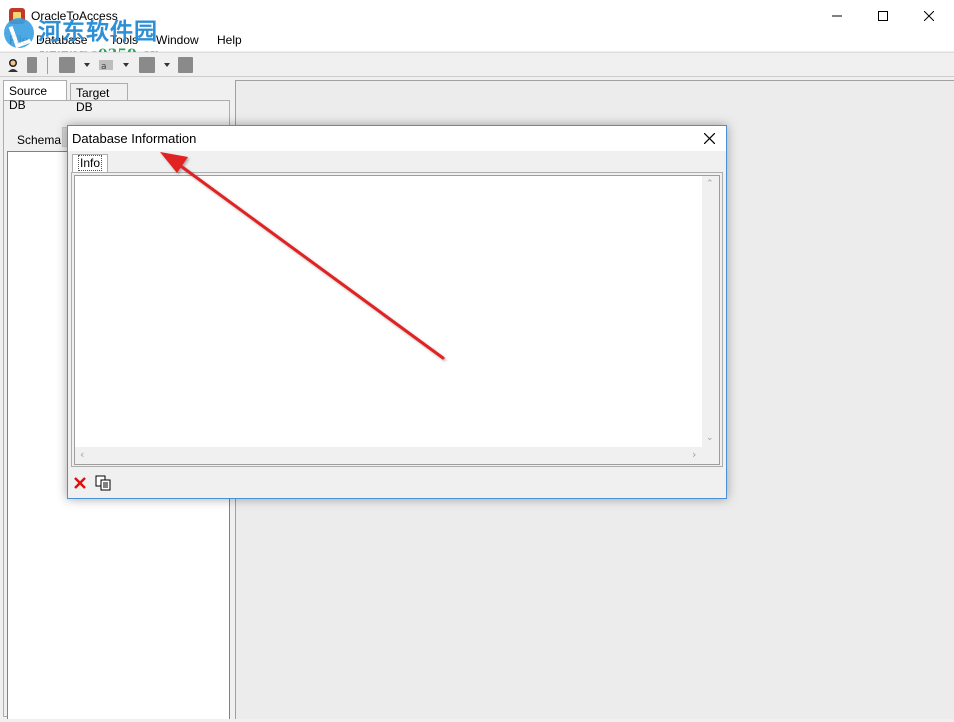 The image size is (954, 722). I want to click on menu-bar: File Database Tools Window Help, so click(477, 41).